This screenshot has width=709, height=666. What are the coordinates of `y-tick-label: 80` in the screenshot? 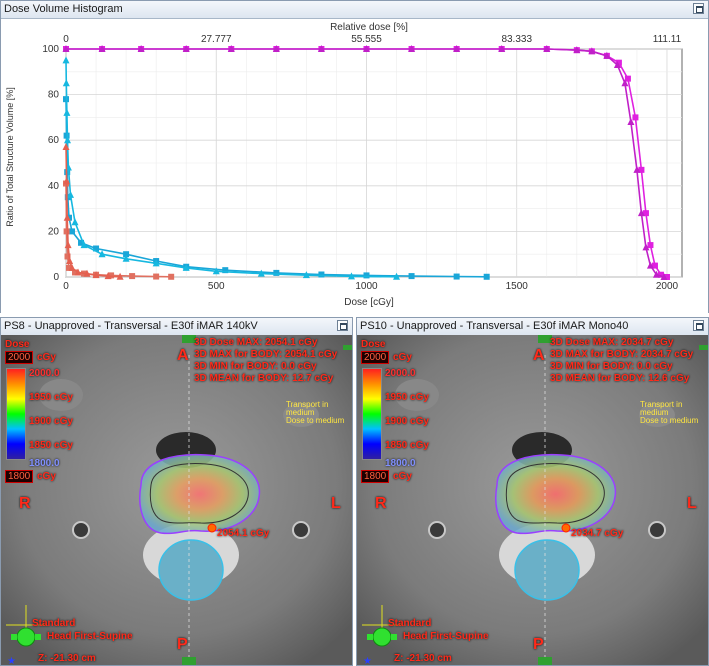 It's located at (54, 95).